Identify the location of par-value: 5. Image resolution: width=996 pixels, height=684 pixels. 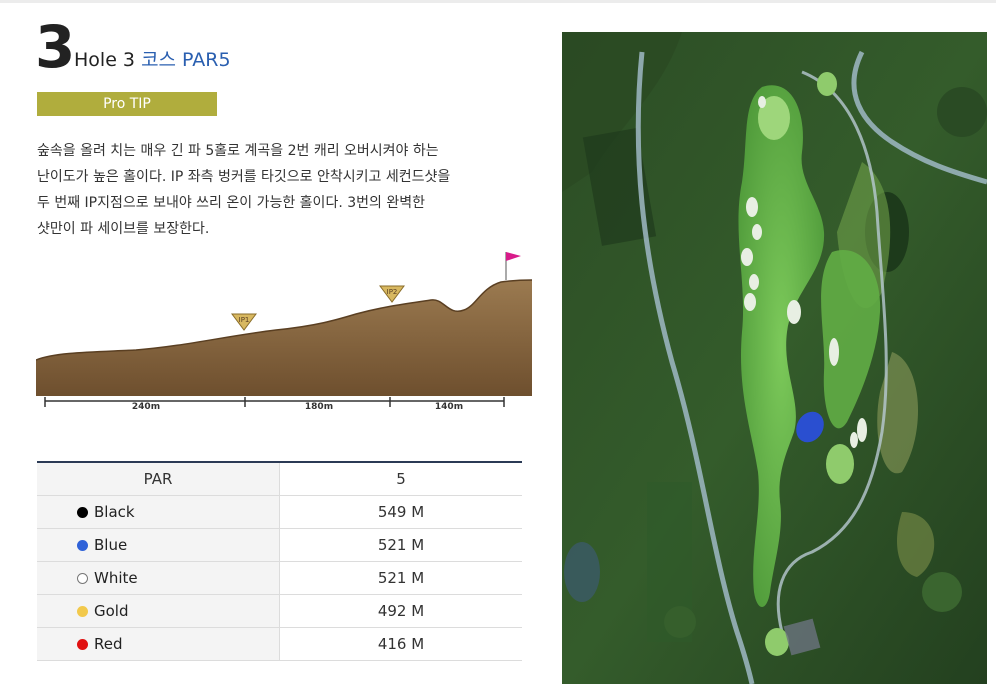
(400, 479).